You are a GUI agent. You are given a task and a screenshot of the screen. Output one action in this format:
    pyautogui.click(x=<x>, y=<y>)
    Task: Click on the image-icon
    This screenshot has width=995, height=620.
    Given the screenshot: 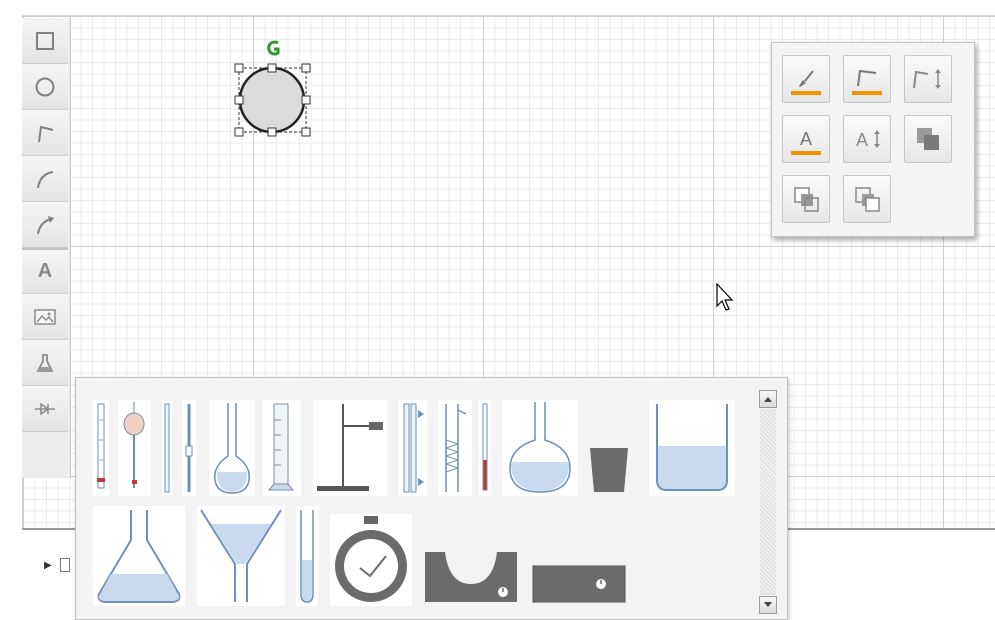 What is the action you would take?
    pyautogui.click(x=45, y=316)
    